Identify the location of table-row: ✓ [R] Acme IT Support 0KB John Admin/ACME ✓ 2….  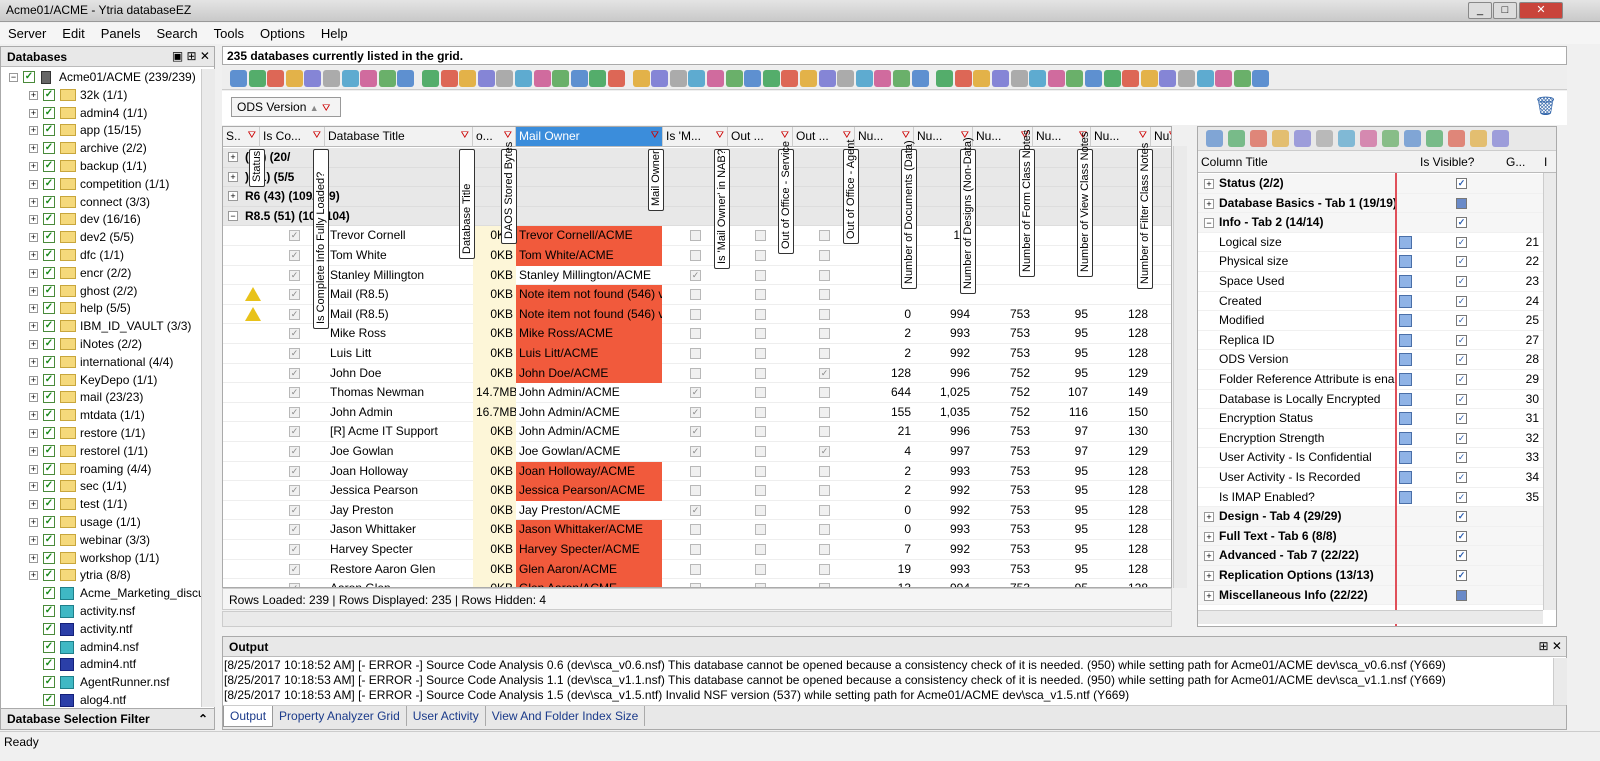
(697, 432).